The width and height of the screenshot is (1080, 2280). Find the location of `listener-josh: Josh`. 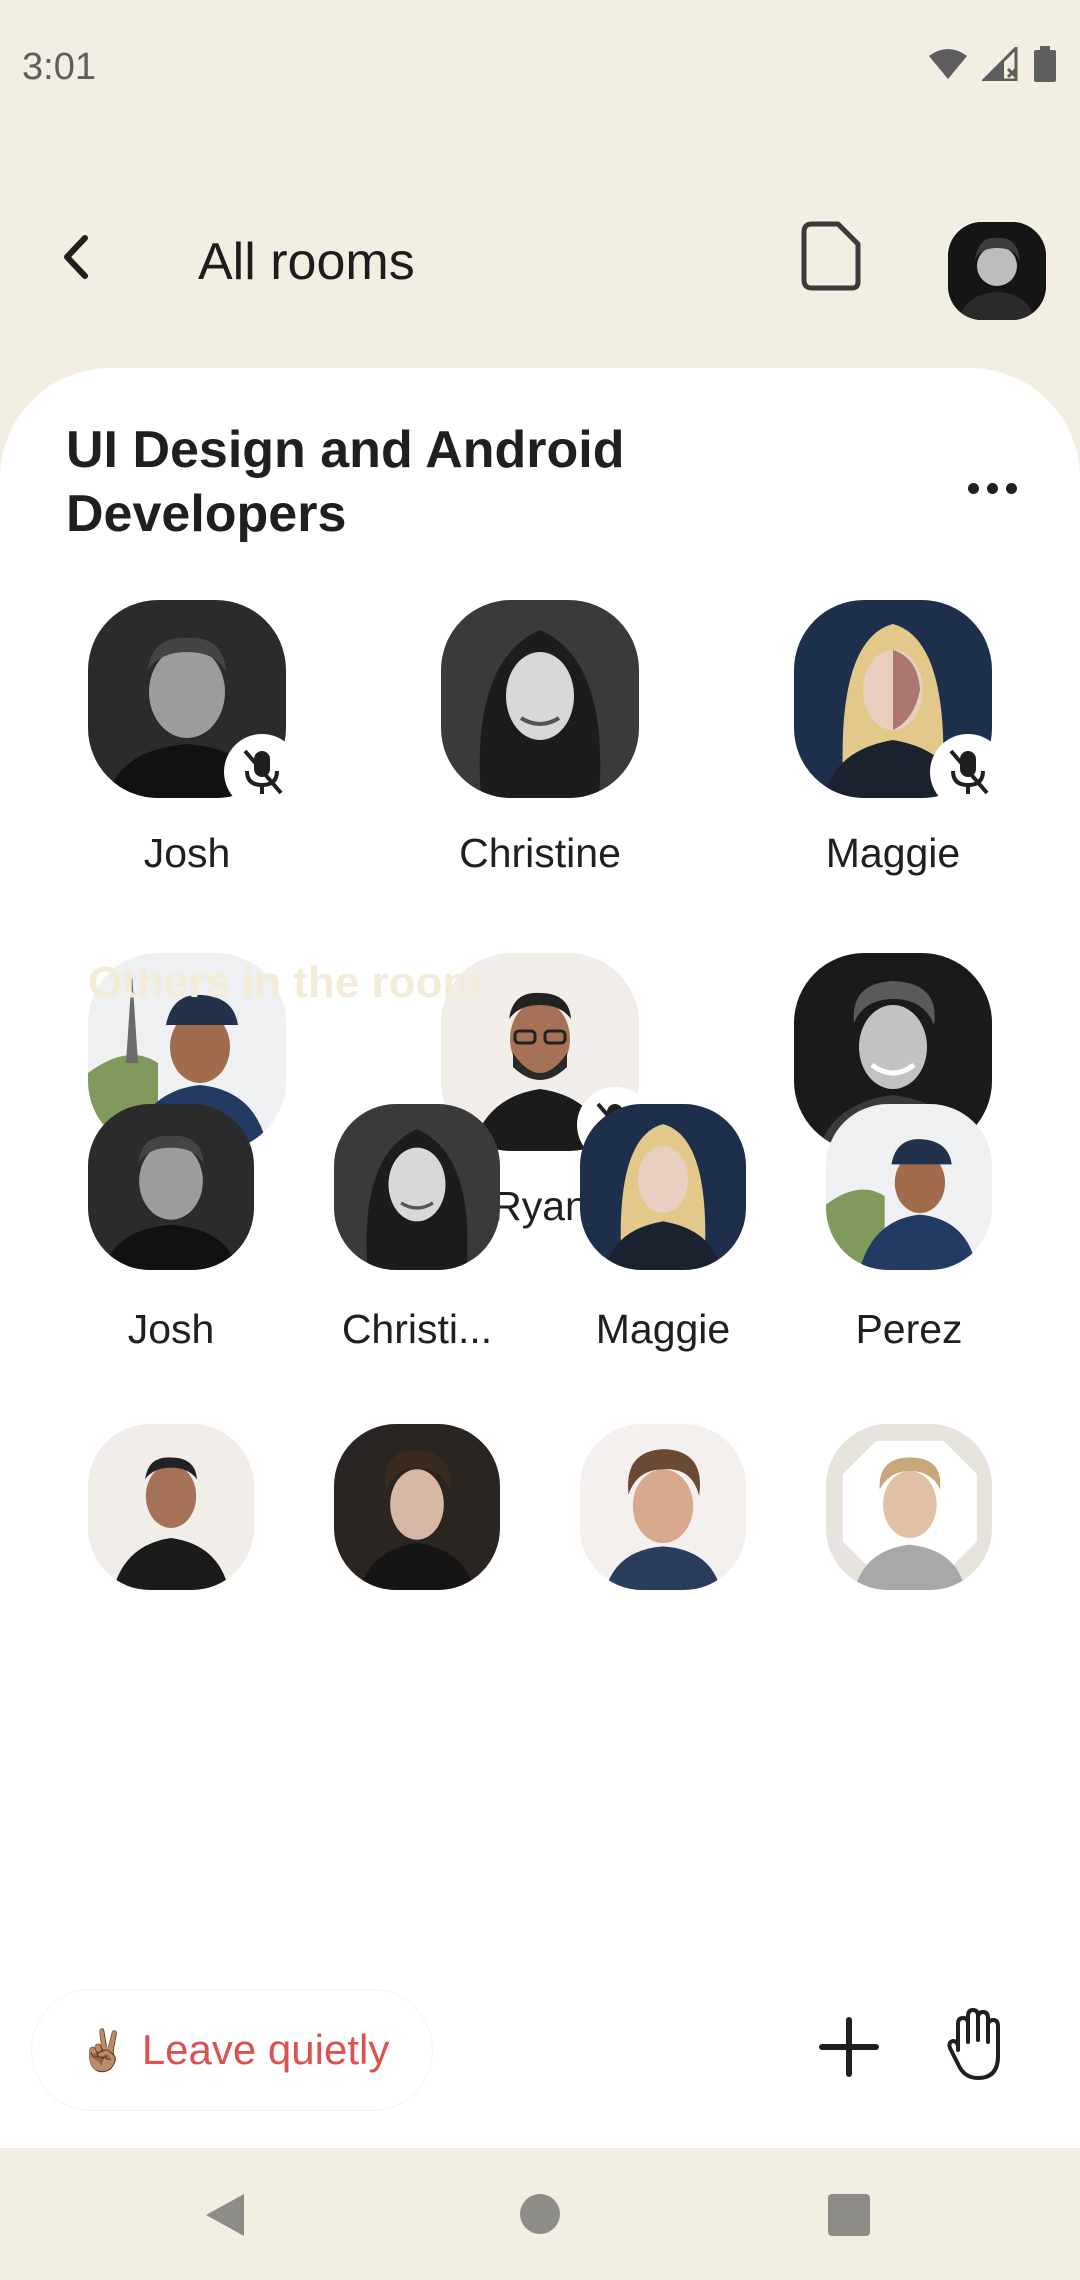

listener-josh: Josh is located at coordinates (171, 1228).